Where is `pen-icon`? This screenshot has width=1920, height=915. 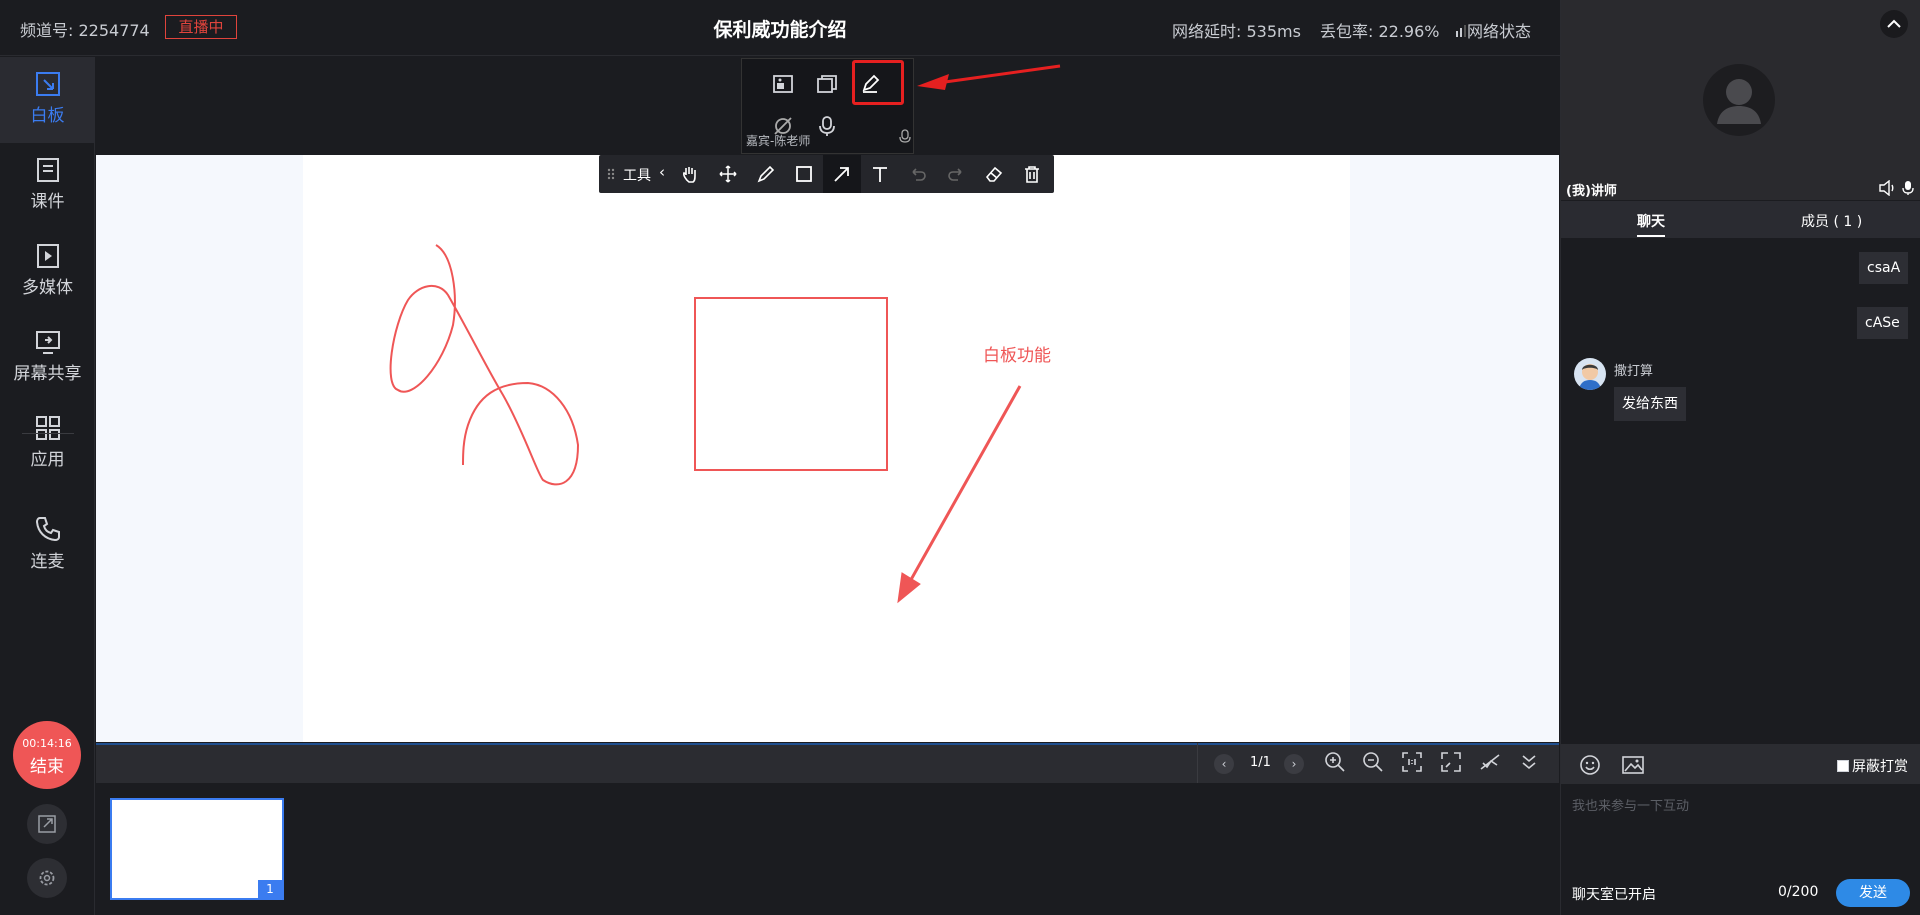 pen-icon is located at coordinates (766, 174).